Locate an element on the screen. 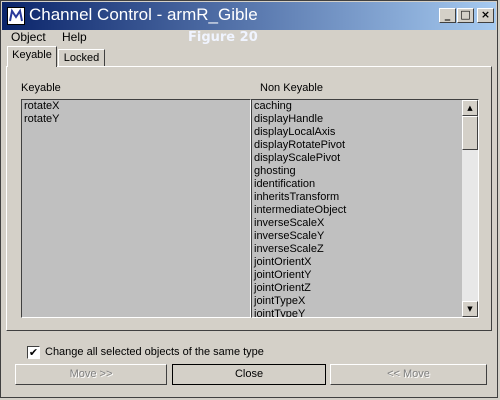 Image resolution: width=500 pixels, height=400 pixels. tab-locked: Locked is located at coordinates (81, 57).